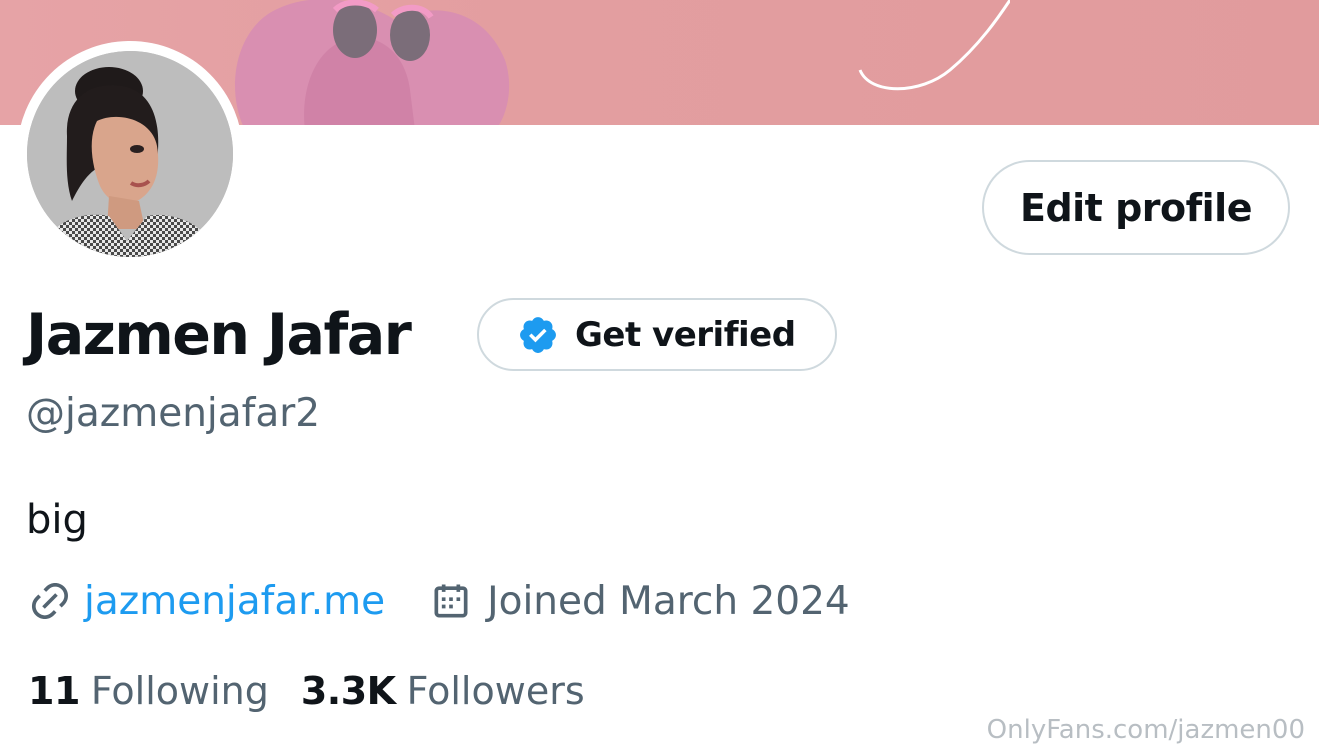  What do you see at coordinates (372, 62) in the screenshot?
I see `banner-photo` at bounding box center [372, 62].